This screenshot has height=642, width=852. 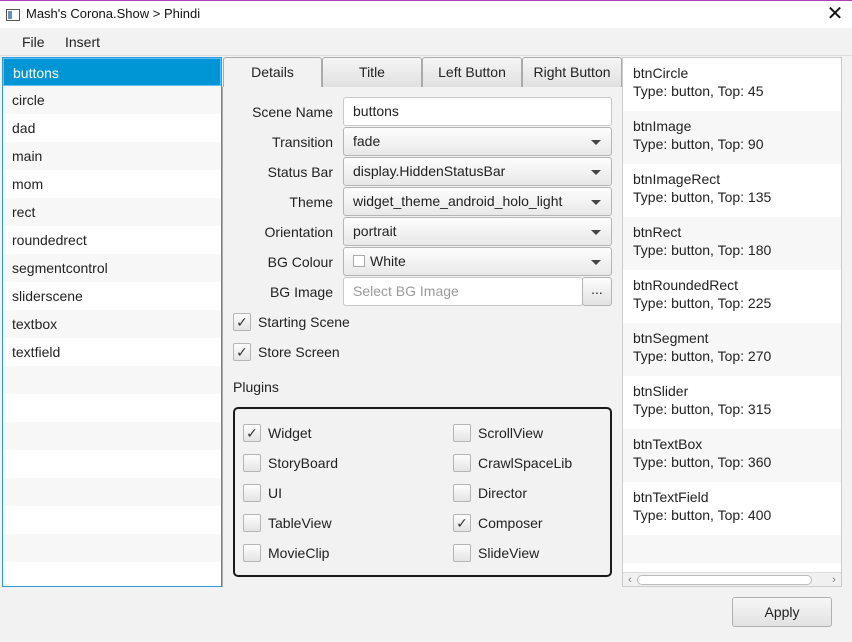 I want to click on plugin-slideview-checkbox: SlideView, so click(x=528, y=553).